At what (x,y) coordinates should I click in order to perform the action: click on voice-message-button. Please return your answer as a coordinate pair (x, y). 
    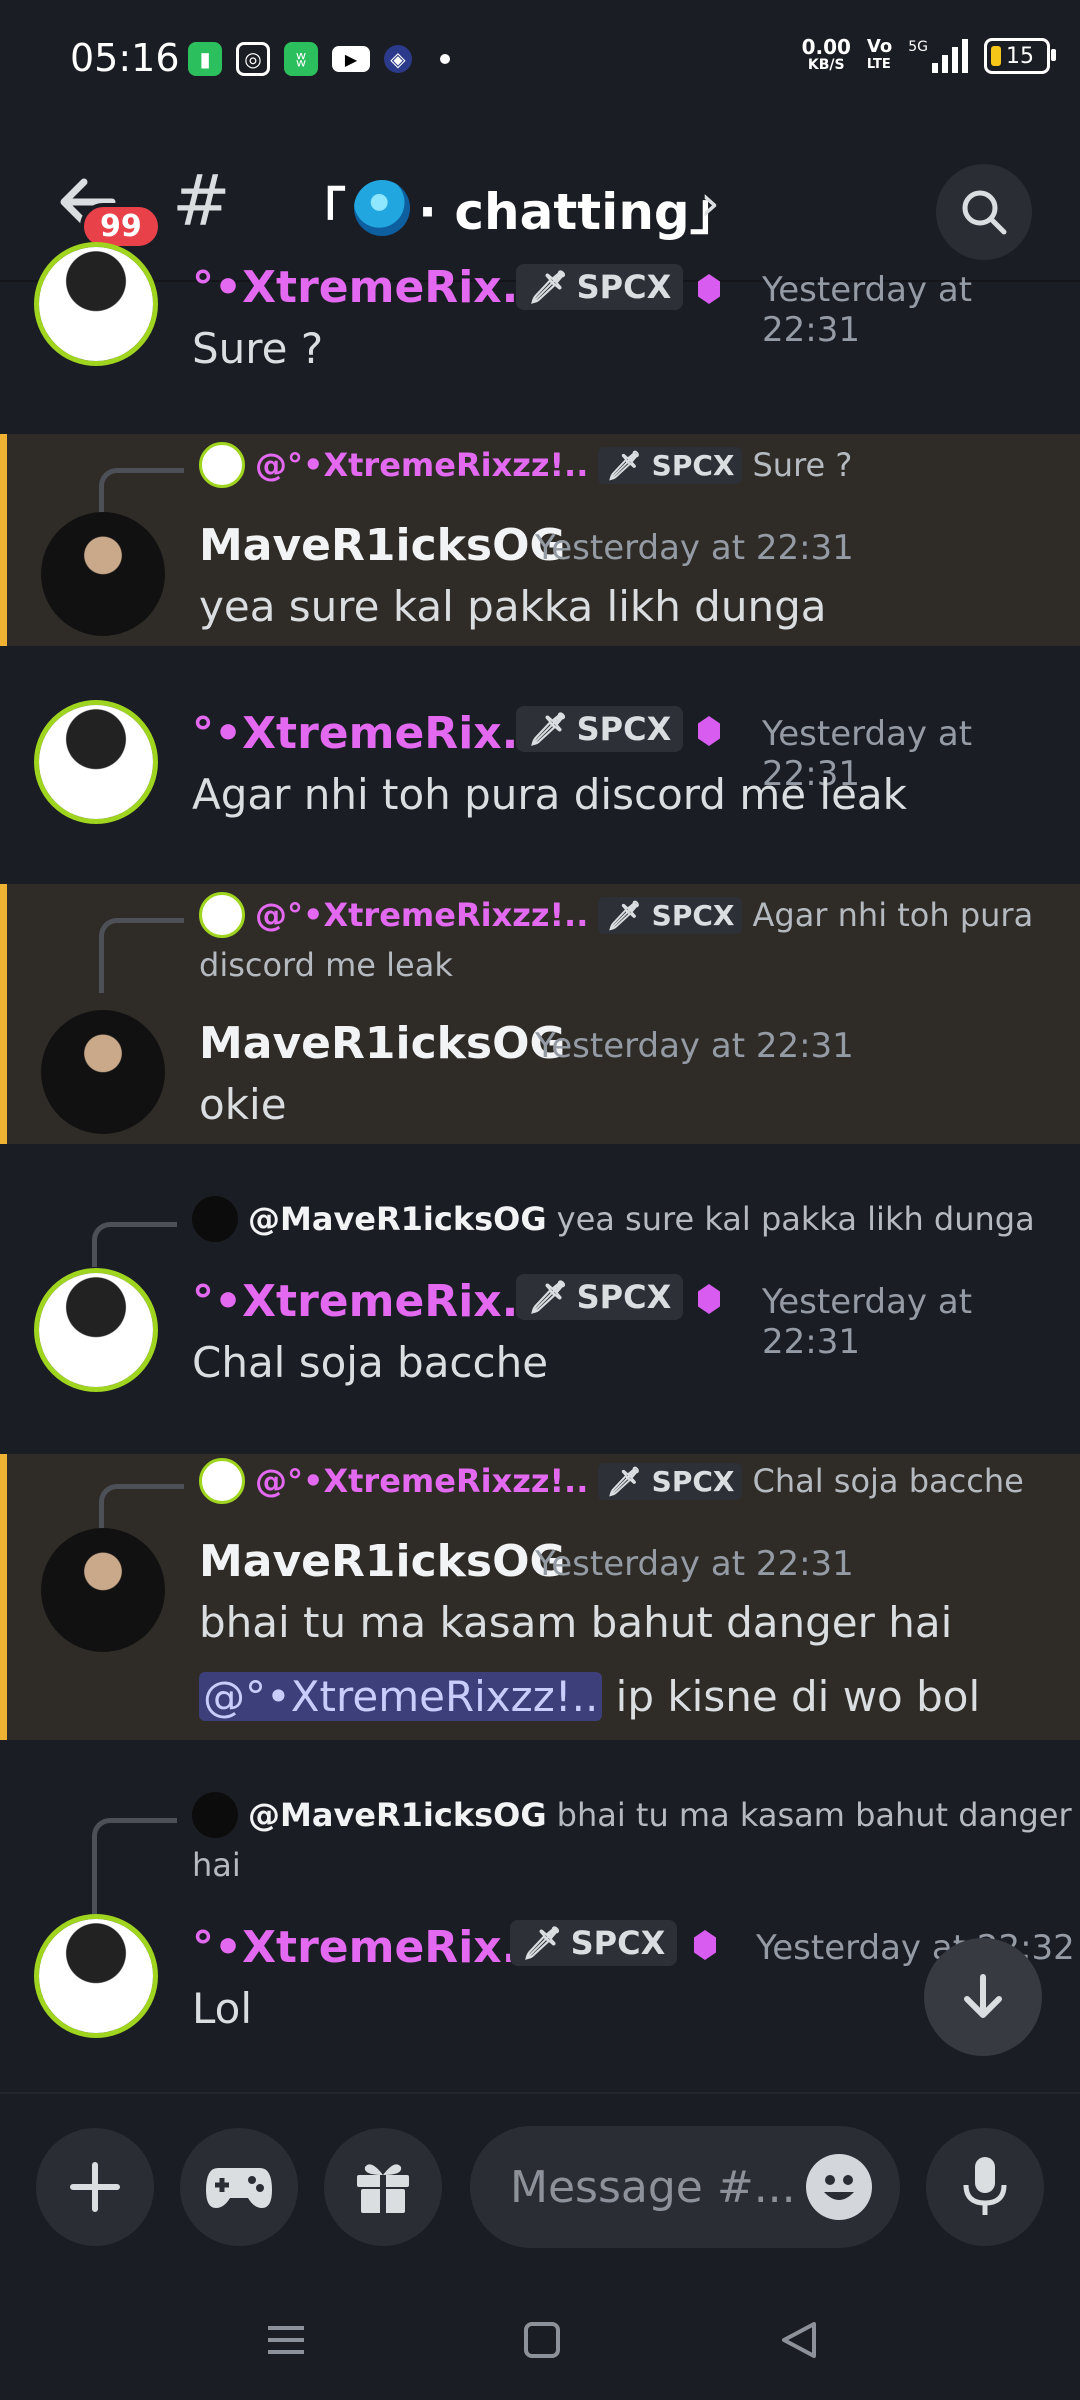
    Looking at the image, I should click on (985, 2187).